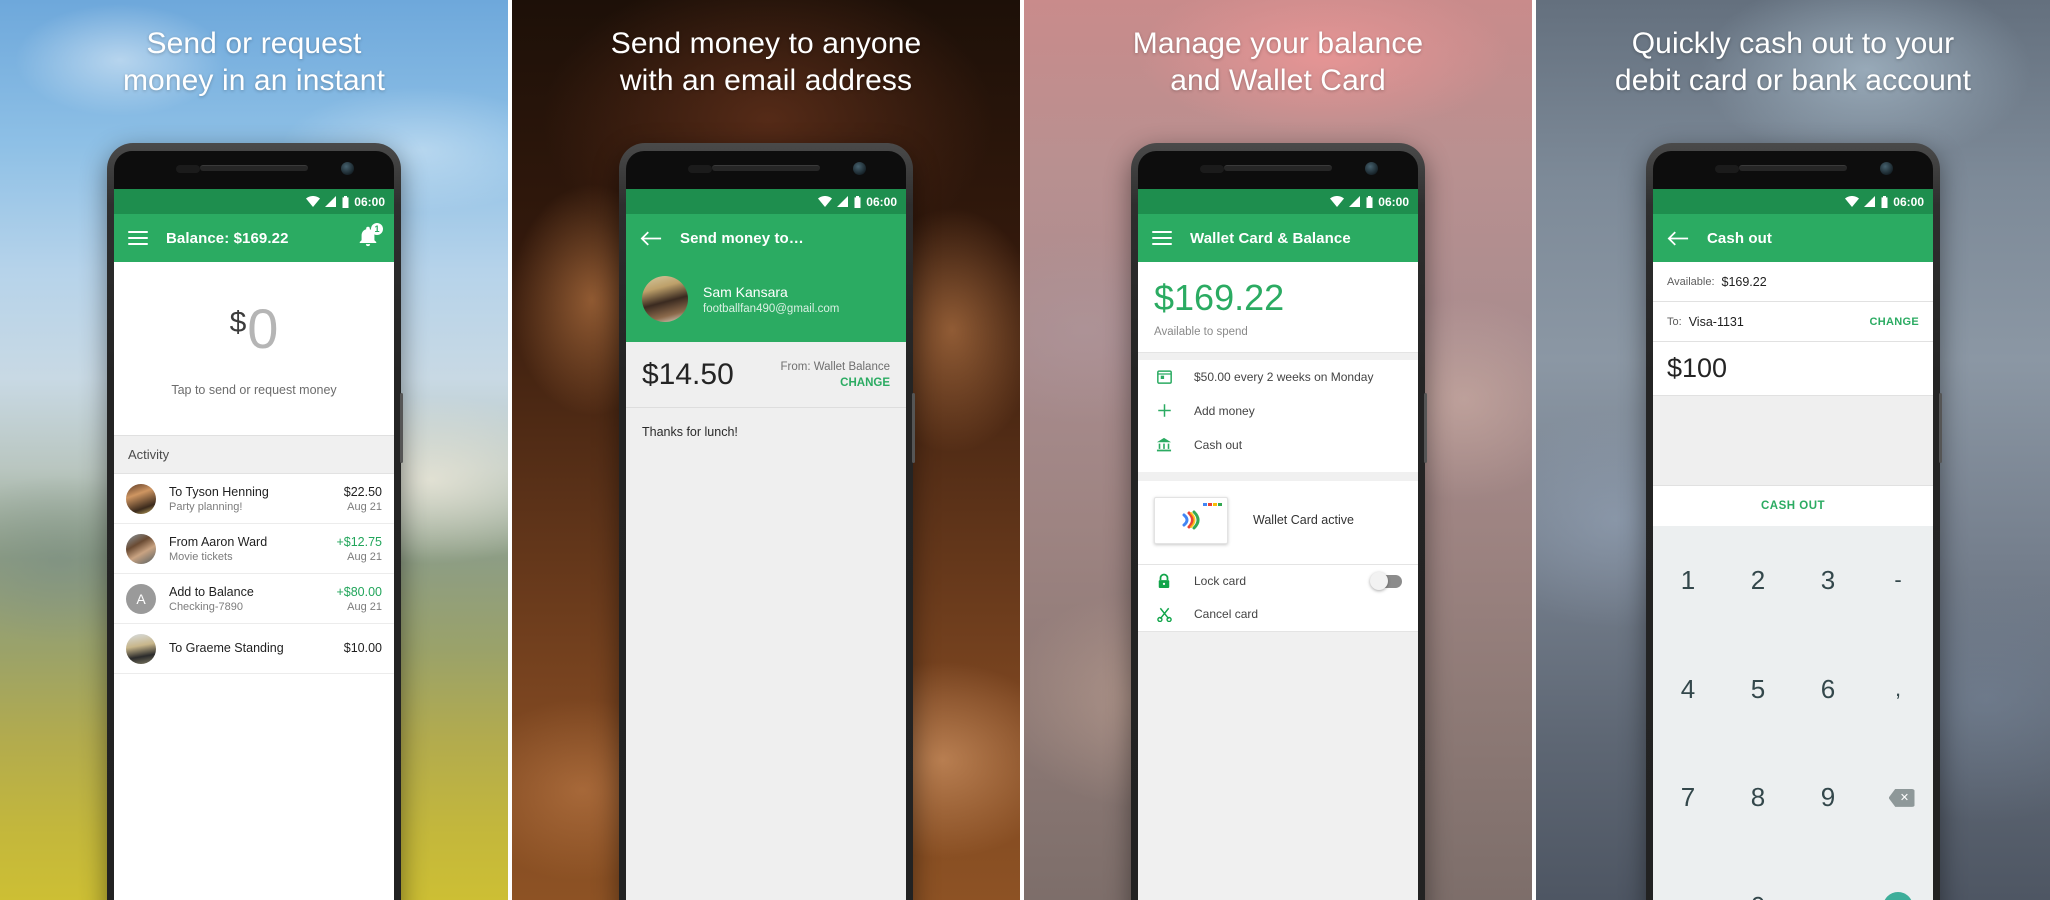  What do you see at coordinates (835, 383) in the screenshot?
I see `change-source-button: CHANGE` at bounding box center [835, 383].